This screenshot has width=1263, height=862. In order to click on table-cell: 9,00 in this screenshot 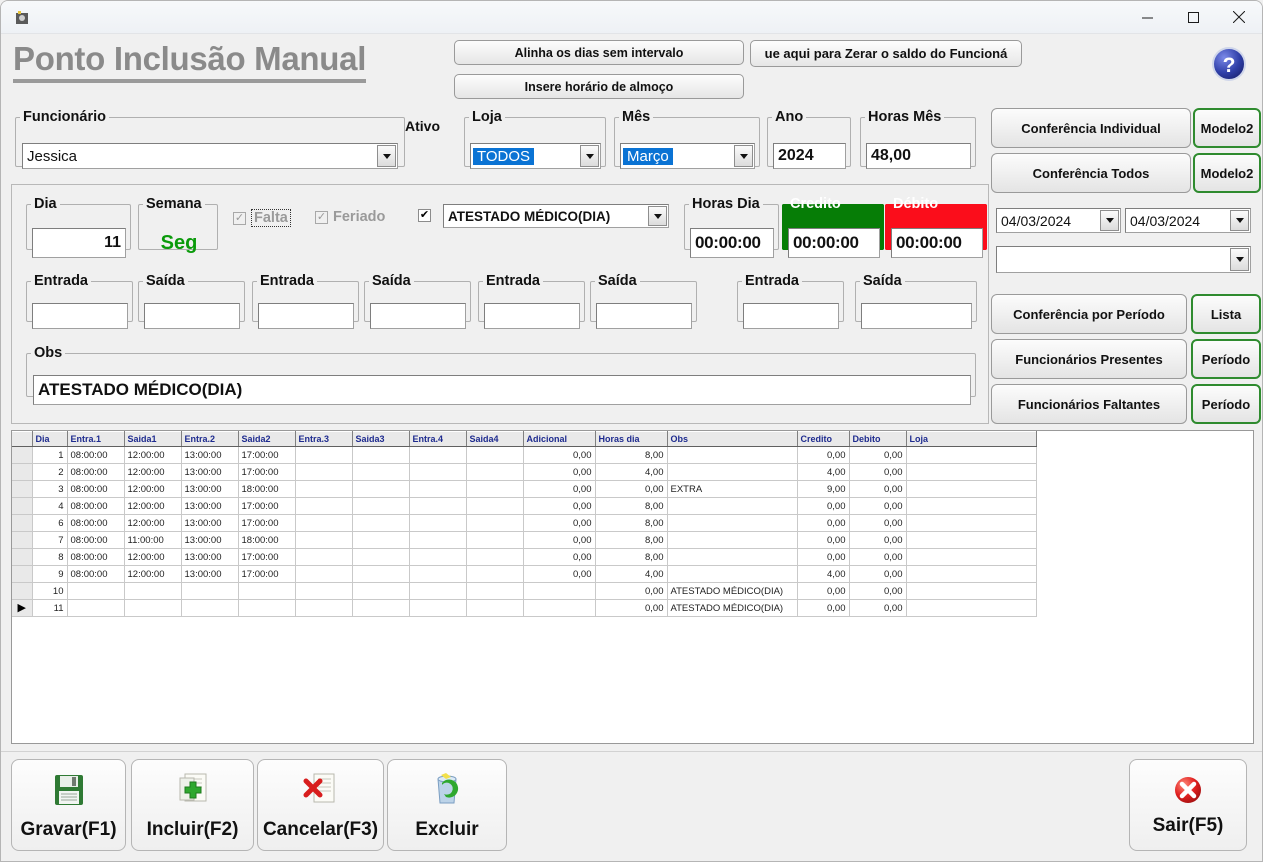, I will do `click(823, 489)`.